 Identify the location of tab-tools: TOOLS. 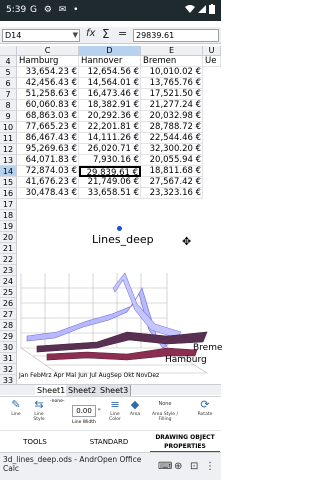
(35, 442).